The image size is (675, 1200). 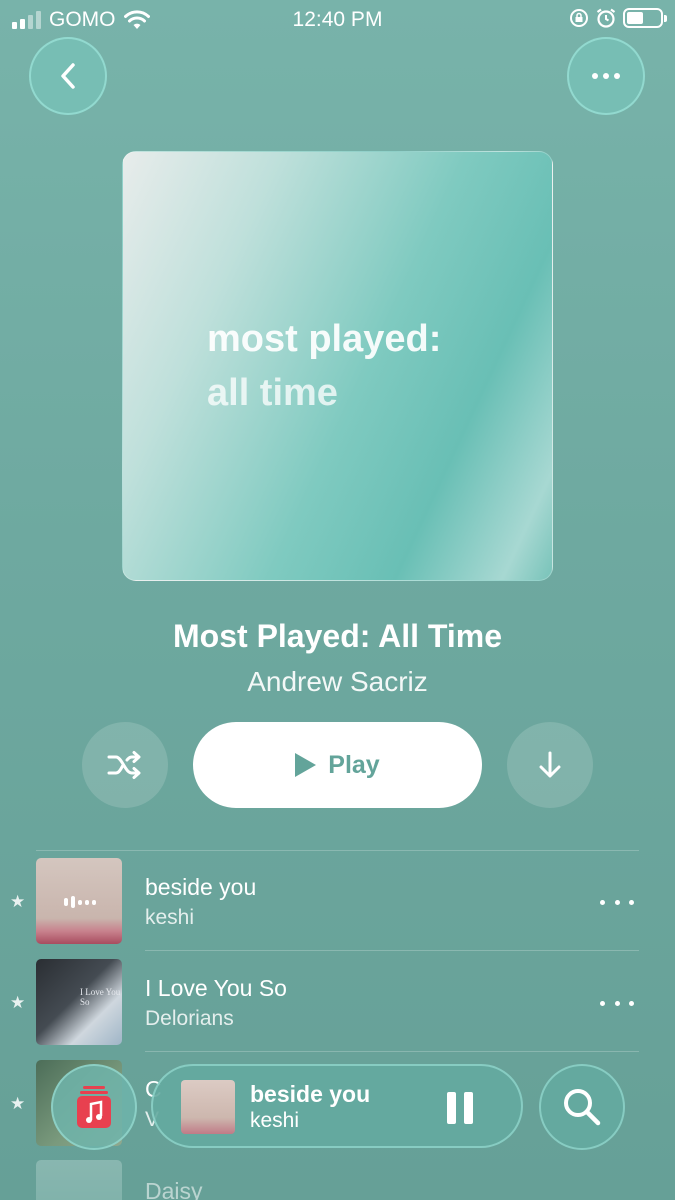 What do you see at coordinates (337, 908) in the screenshot?
I see `track-row: ★ beside you keshi` at bounding box center [337, 908].